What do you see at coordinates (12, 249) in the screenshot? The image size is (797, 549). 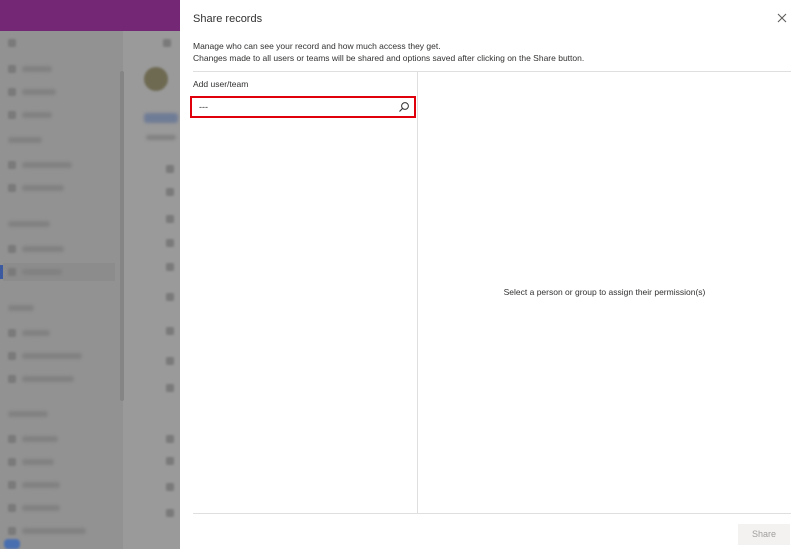 I see `accounts-icon` at bounding box center [12, 249].